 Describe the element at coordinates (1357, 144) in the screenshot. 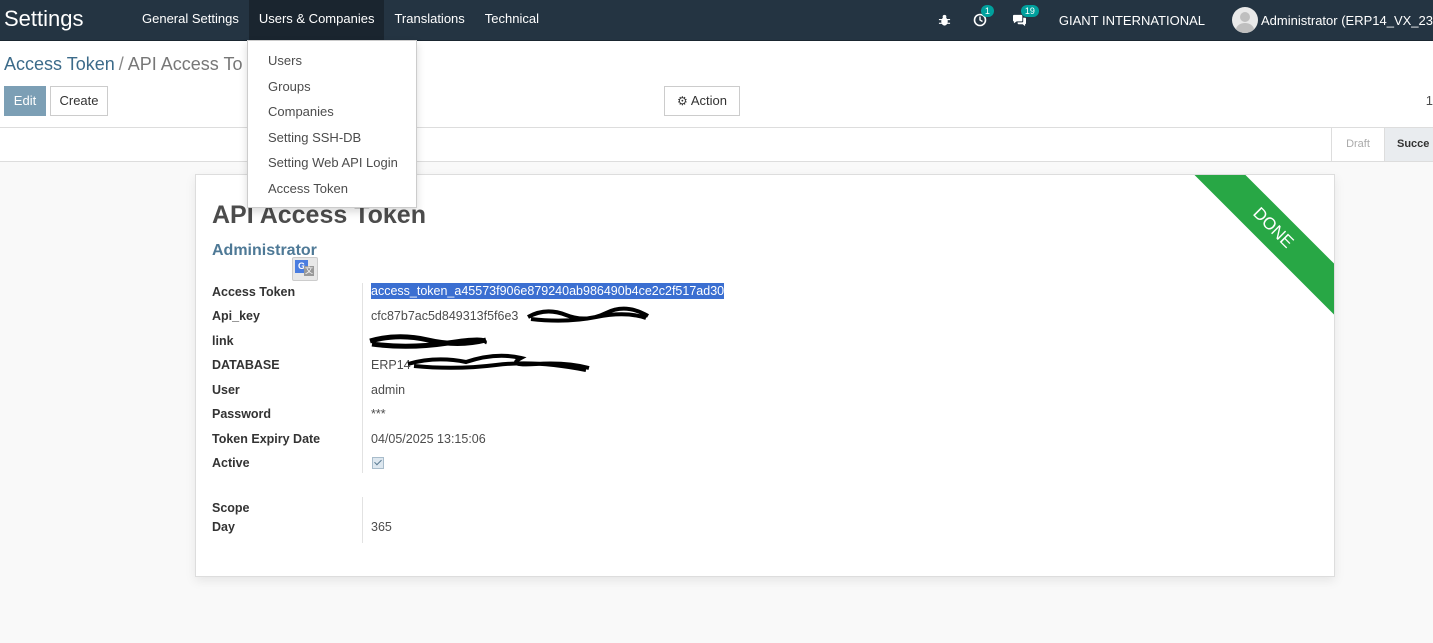

I see `status-draft: Draft` at that location.